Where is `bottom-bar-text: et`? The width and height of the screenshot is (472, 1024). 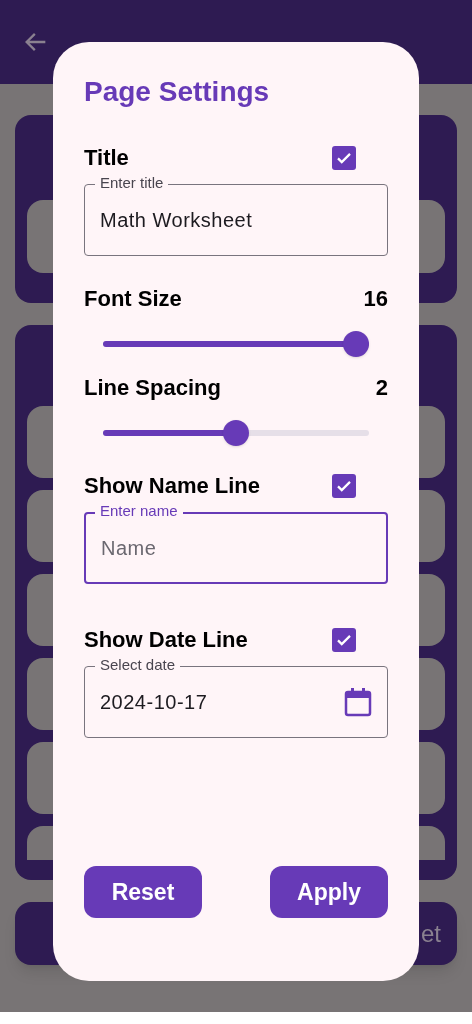 bottom-bar-text: et is located at coordinates (431, 933).